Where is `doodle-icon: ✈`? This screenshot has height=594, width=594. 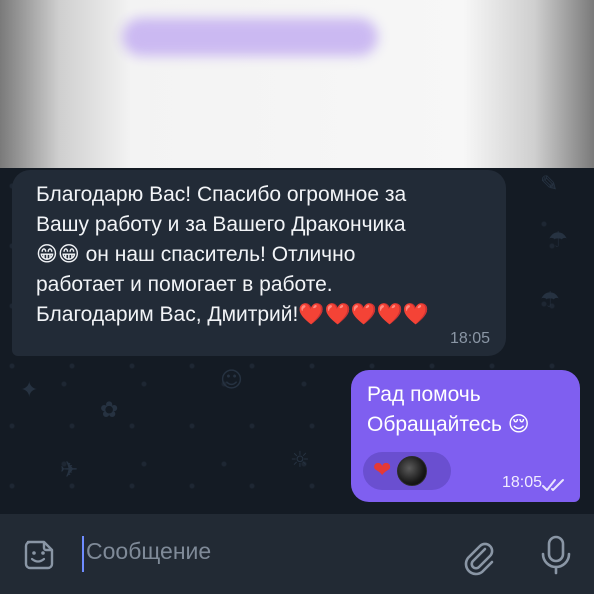
doodle-icon: ✈ is located at coordinates (69, 470).